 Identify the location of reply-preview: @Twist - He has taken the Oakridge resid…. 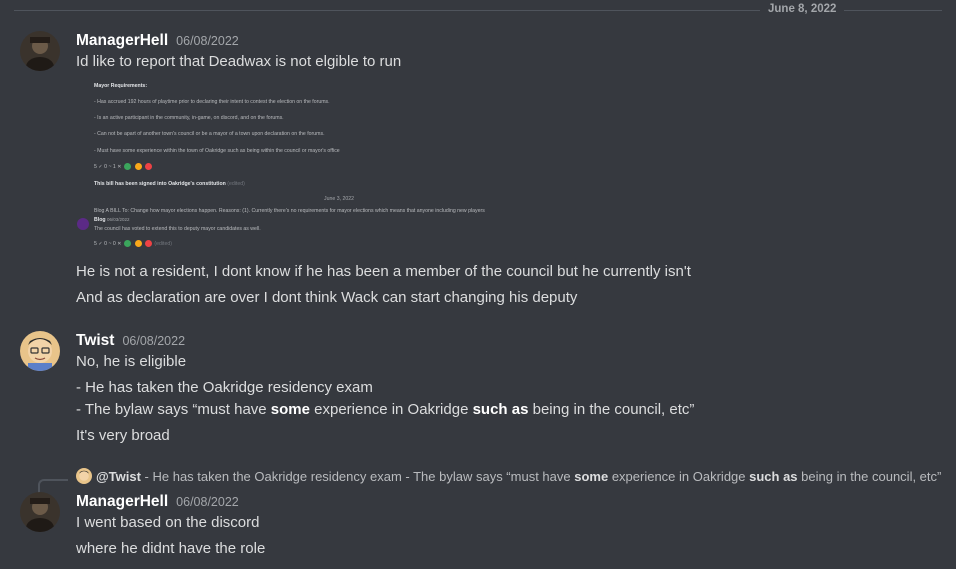
(508, 476).